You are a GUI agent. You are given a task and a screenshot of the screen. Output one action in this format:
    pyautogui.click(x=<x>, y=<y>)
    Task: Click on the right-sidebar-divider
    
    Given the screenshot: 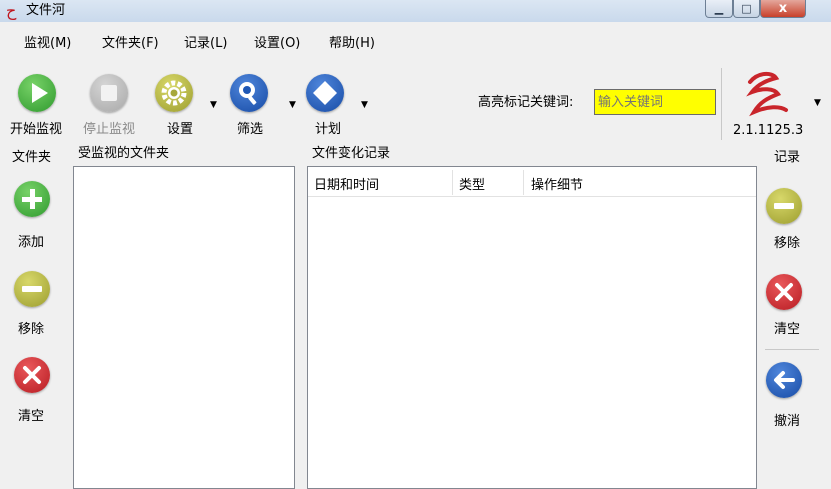 What is the action you would take?
    pyautogui.click(x=792, y=349)
    